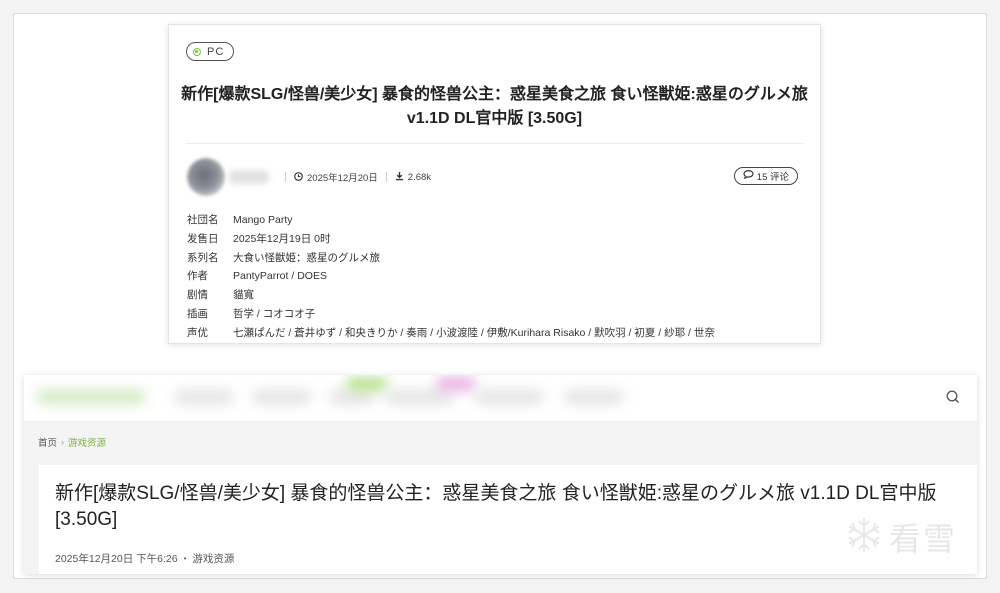 The height and width of the screenshot is (593, 1000). What do you see at coordinates (748, 176) in the screenshot?
I see `comment-icon` at bounding box center [748, 176].